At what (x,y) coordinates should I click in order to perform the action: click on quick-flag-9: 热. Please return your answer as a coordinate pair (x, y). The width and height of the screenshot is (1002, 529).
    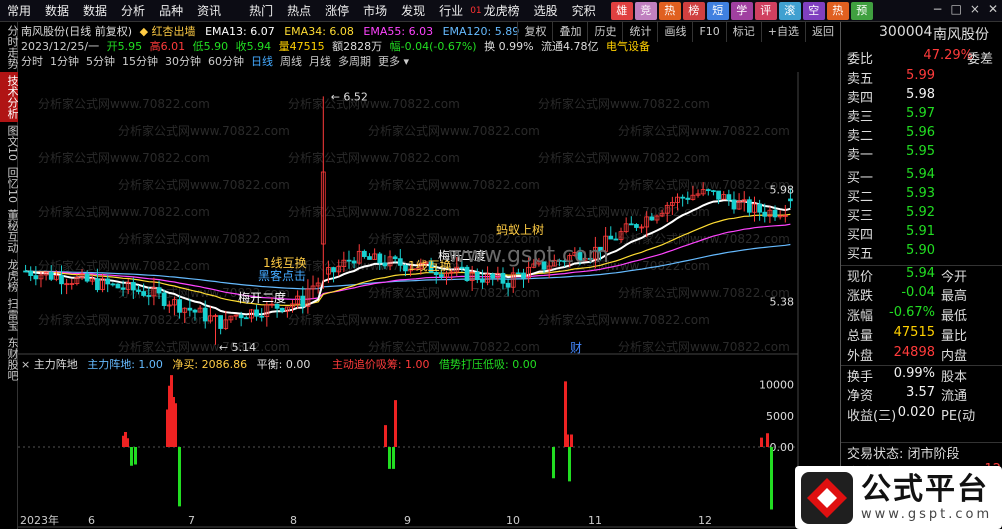
    Looking at the image, I should click on (837, 10).